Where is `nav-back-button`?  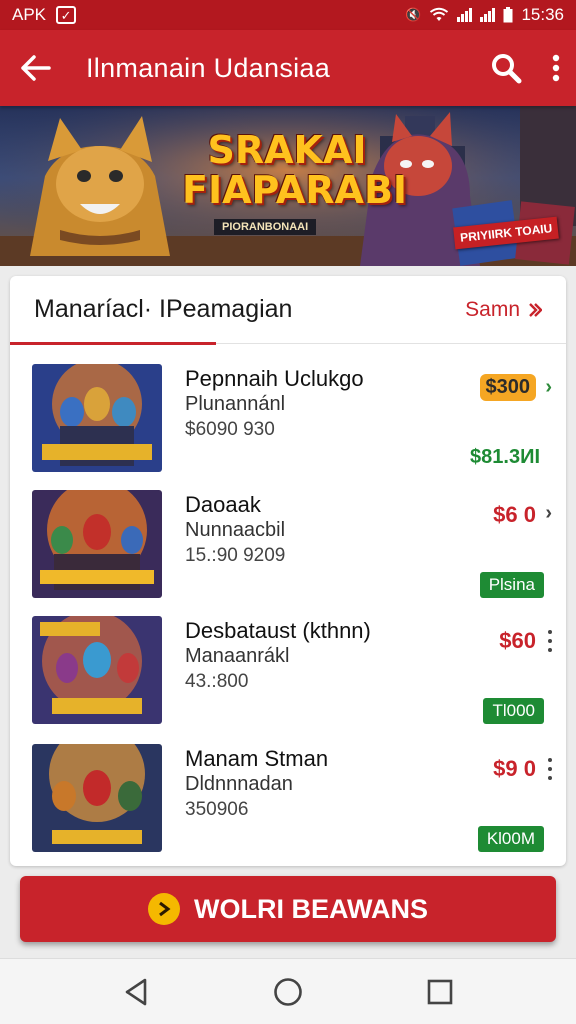 nav-back-button is located at coordinates (136, 992).